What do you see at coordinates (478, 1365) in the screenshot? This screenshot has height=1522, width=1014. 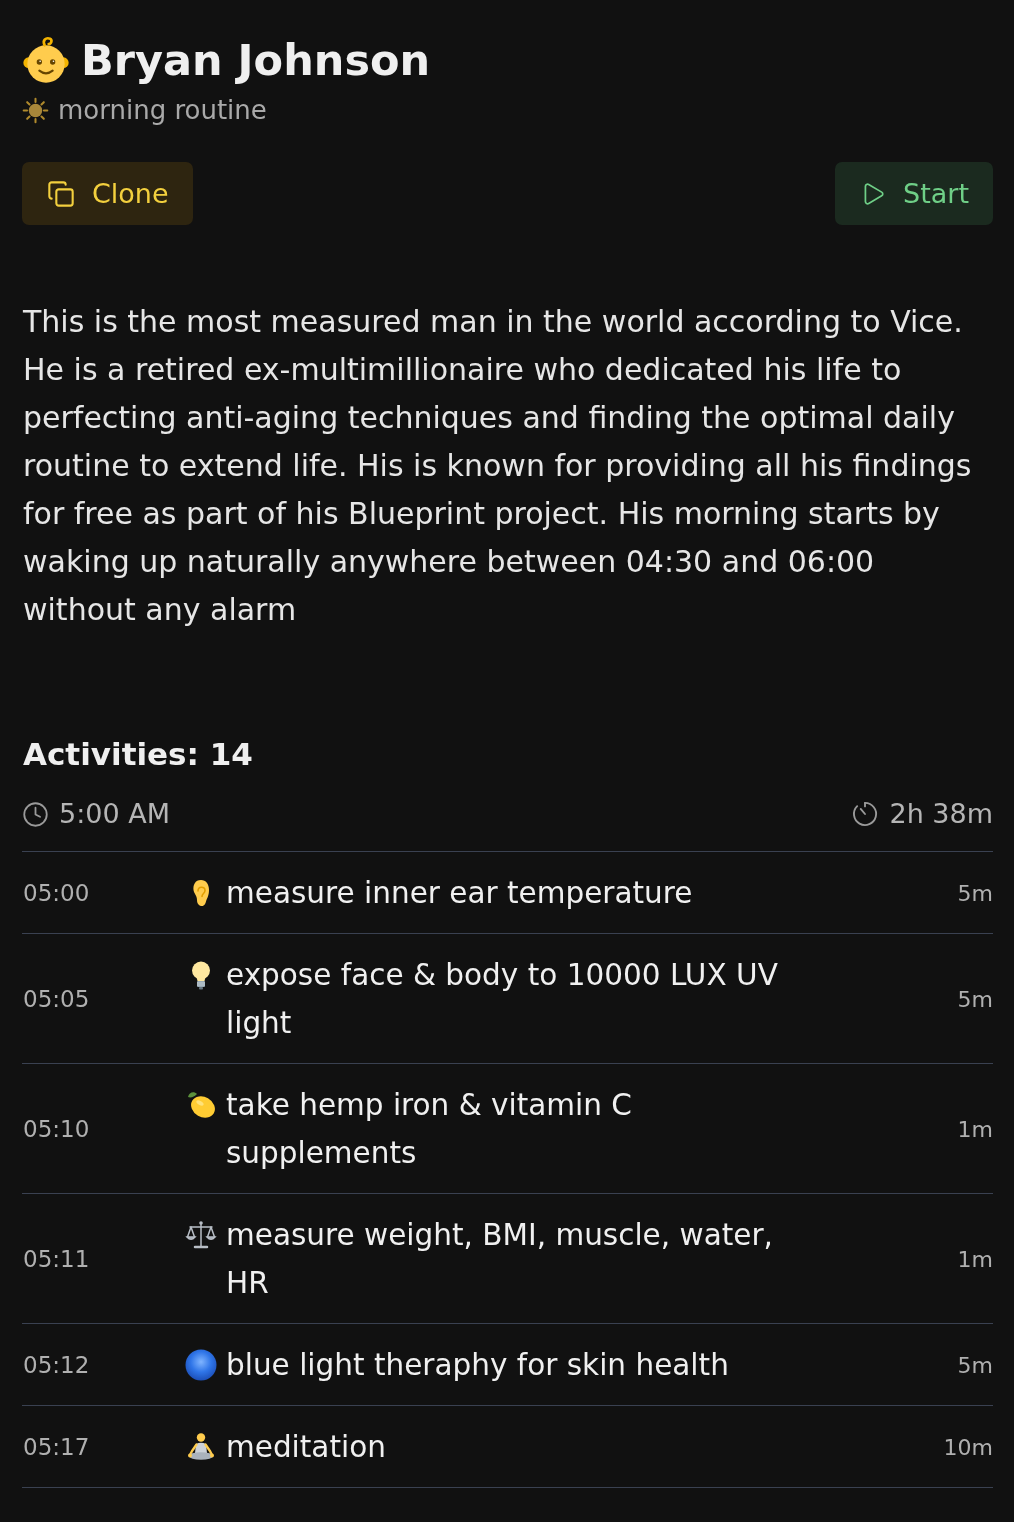 I see `activity-title: blue light theraphy for skin health` at bounding box center [478, 1365].